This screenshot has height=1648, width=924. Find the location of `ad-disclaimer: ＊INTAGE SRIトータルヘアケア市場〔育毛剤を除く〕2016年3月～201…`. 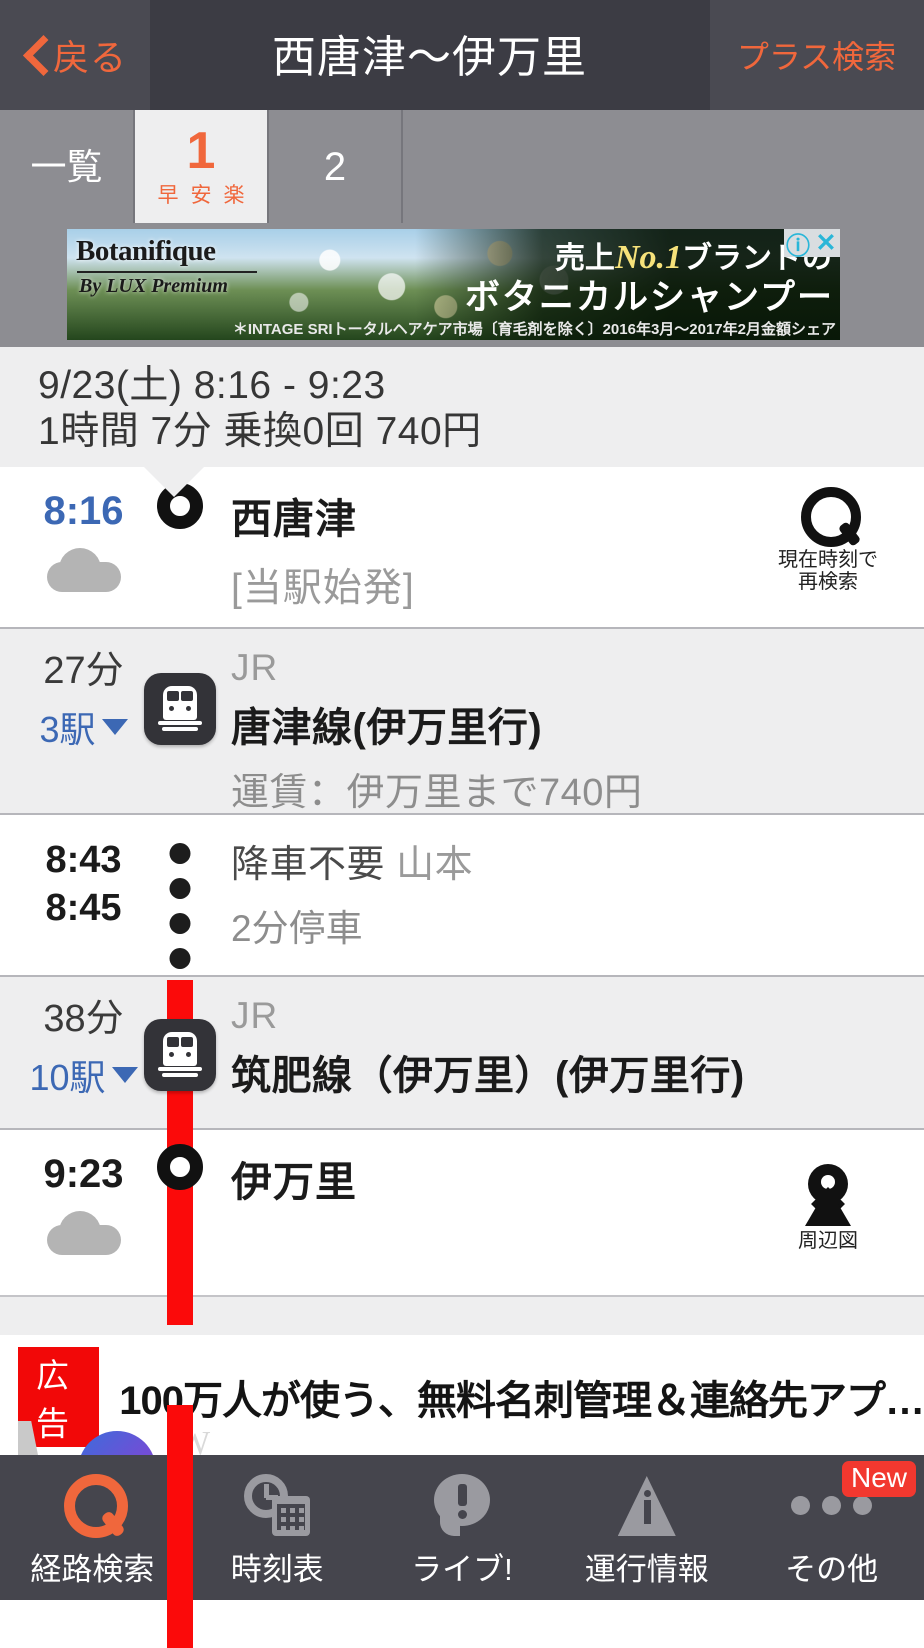

ad-disclaimer: ＊INTAGE SRIトータルヘアケア市場〔育毛剤を除く〕2016年3月～201… is located at coordinates (534, 329).